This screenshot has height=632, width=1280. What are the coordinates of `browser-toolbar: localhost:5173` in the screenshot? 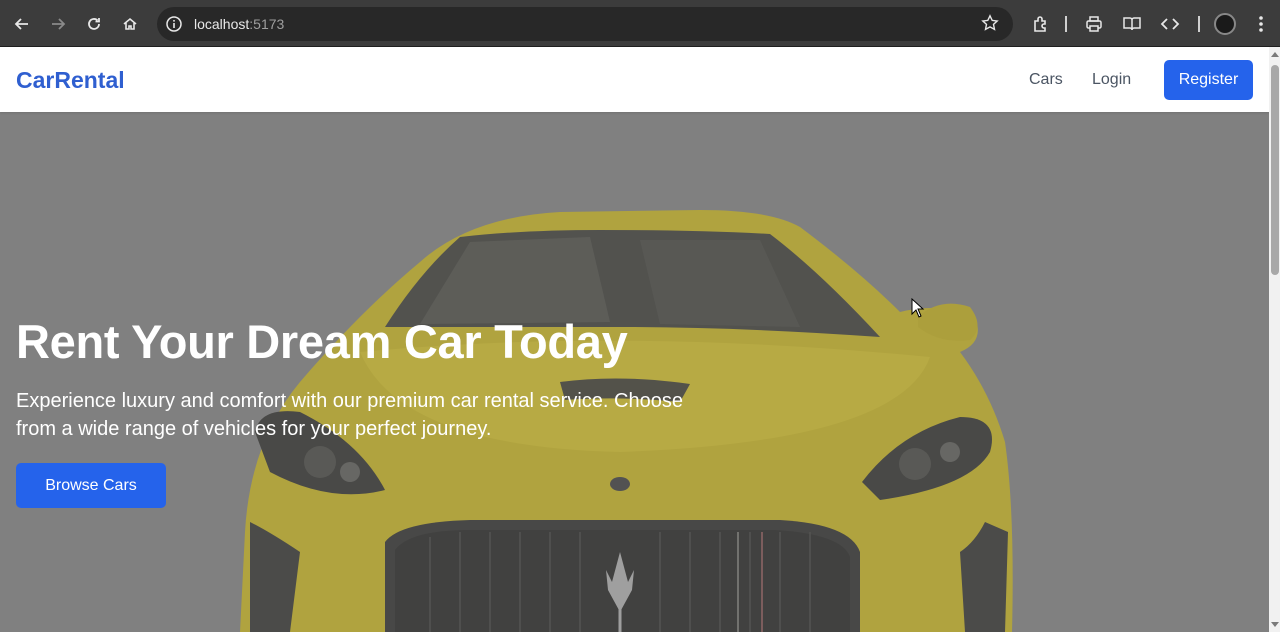 It's located at (640, 23).